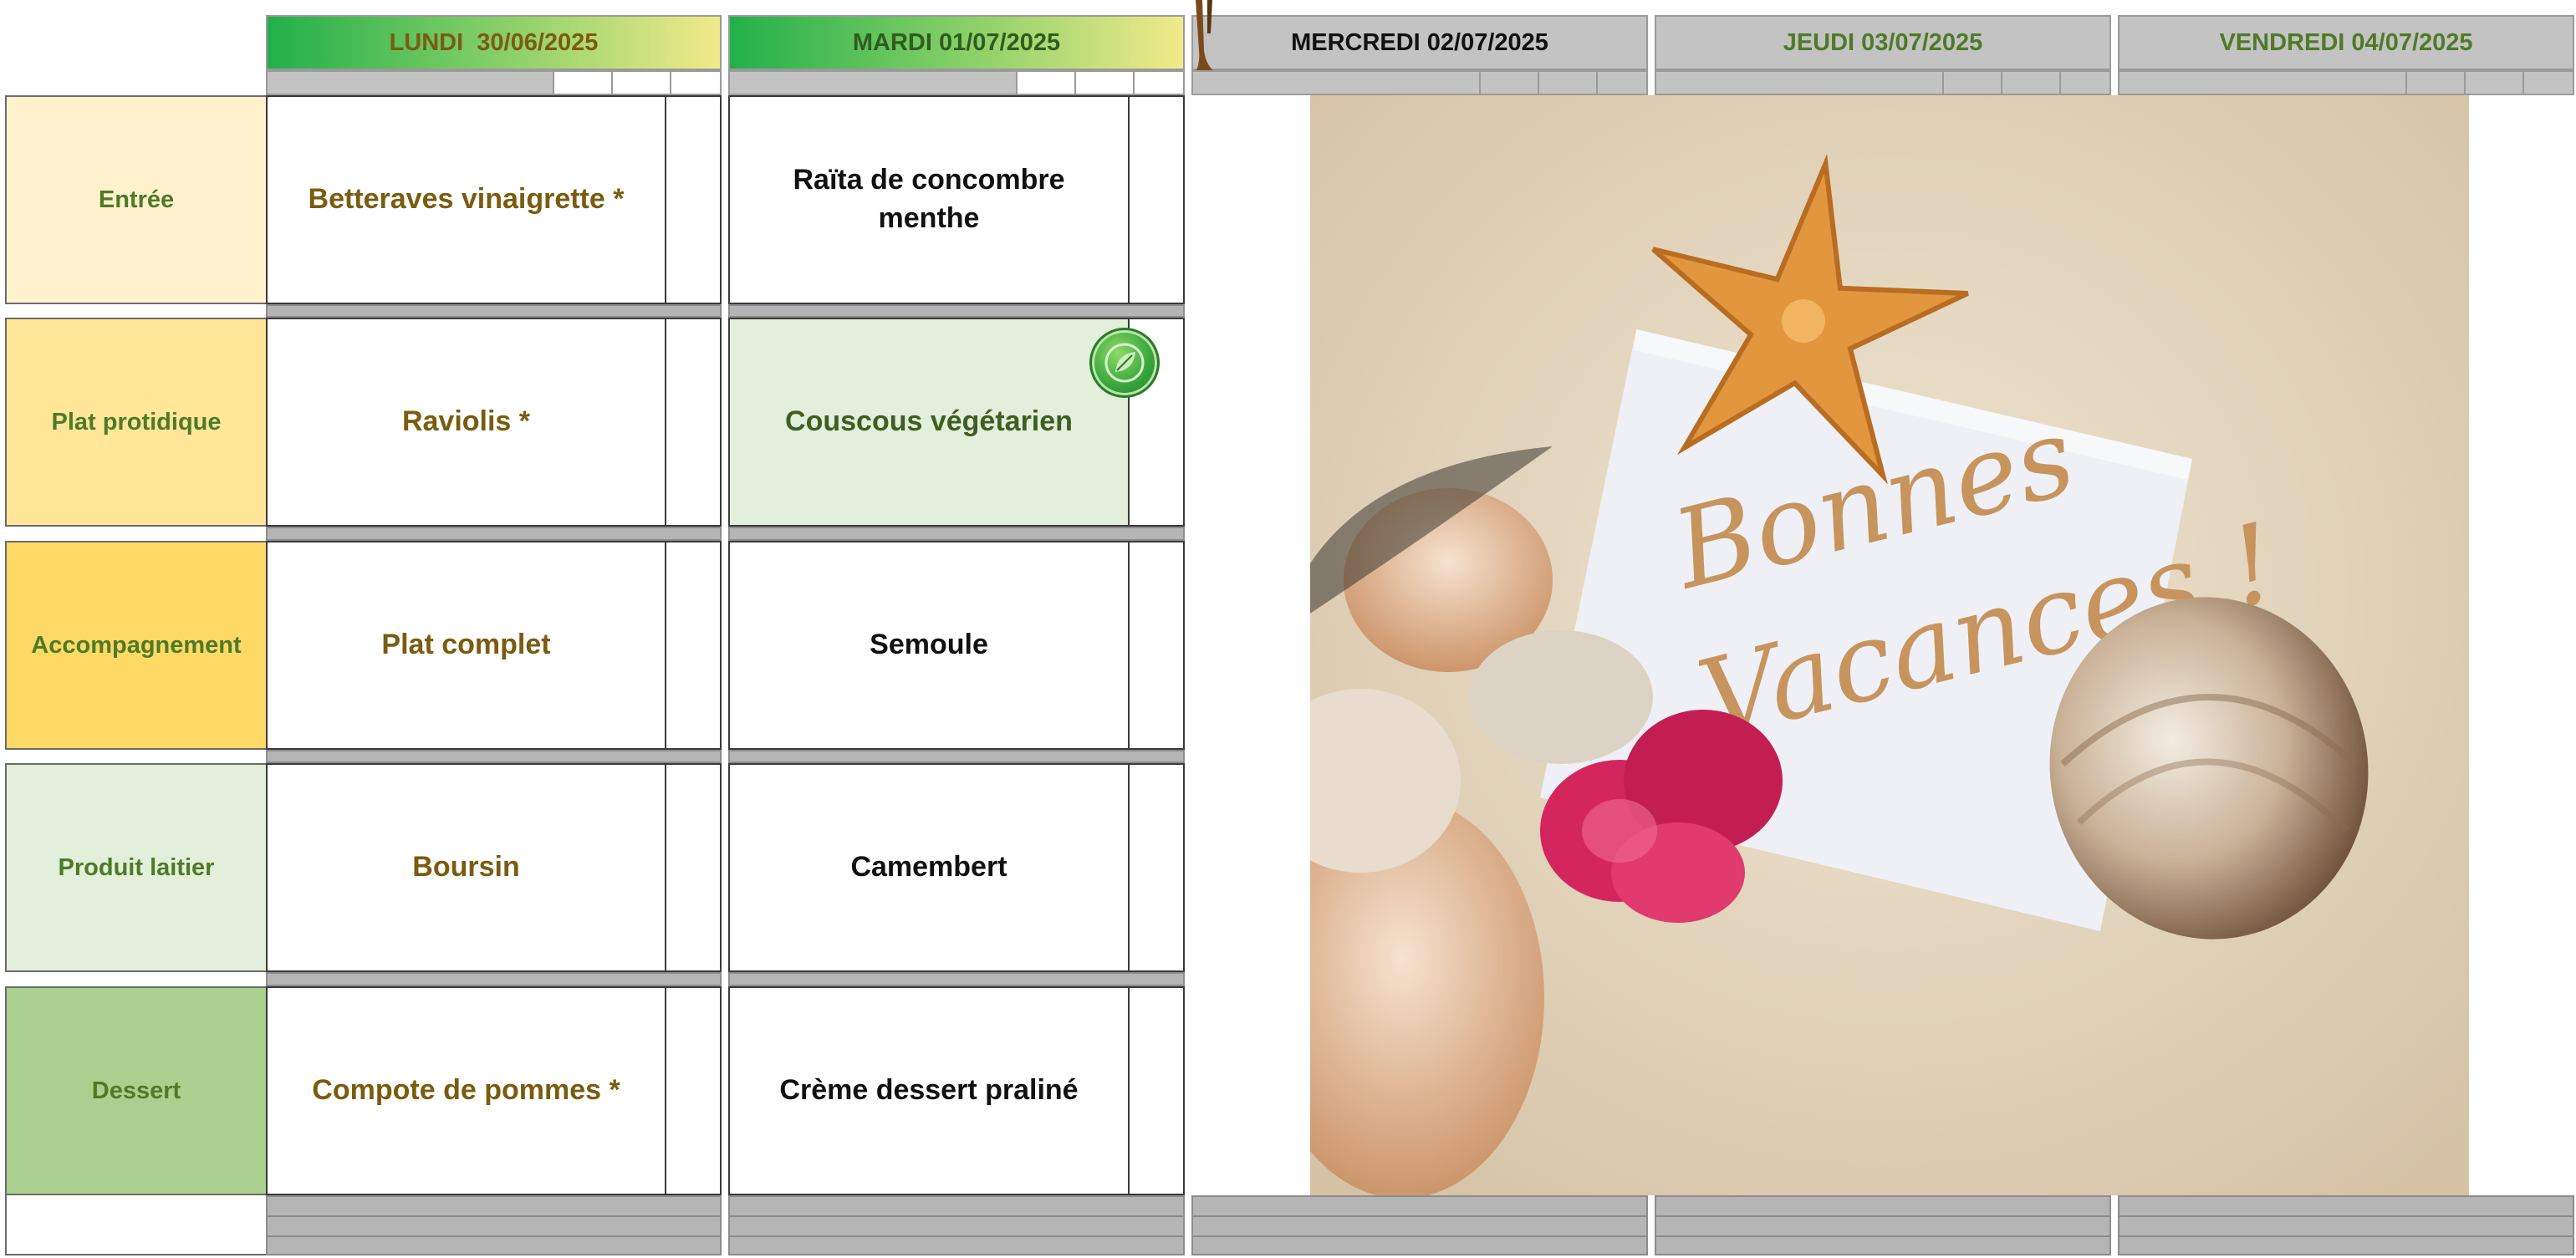 The image size is (2576, 1258). I want to click on day-header-mardi: MARDI 01/07/2025, so click(957, 42).